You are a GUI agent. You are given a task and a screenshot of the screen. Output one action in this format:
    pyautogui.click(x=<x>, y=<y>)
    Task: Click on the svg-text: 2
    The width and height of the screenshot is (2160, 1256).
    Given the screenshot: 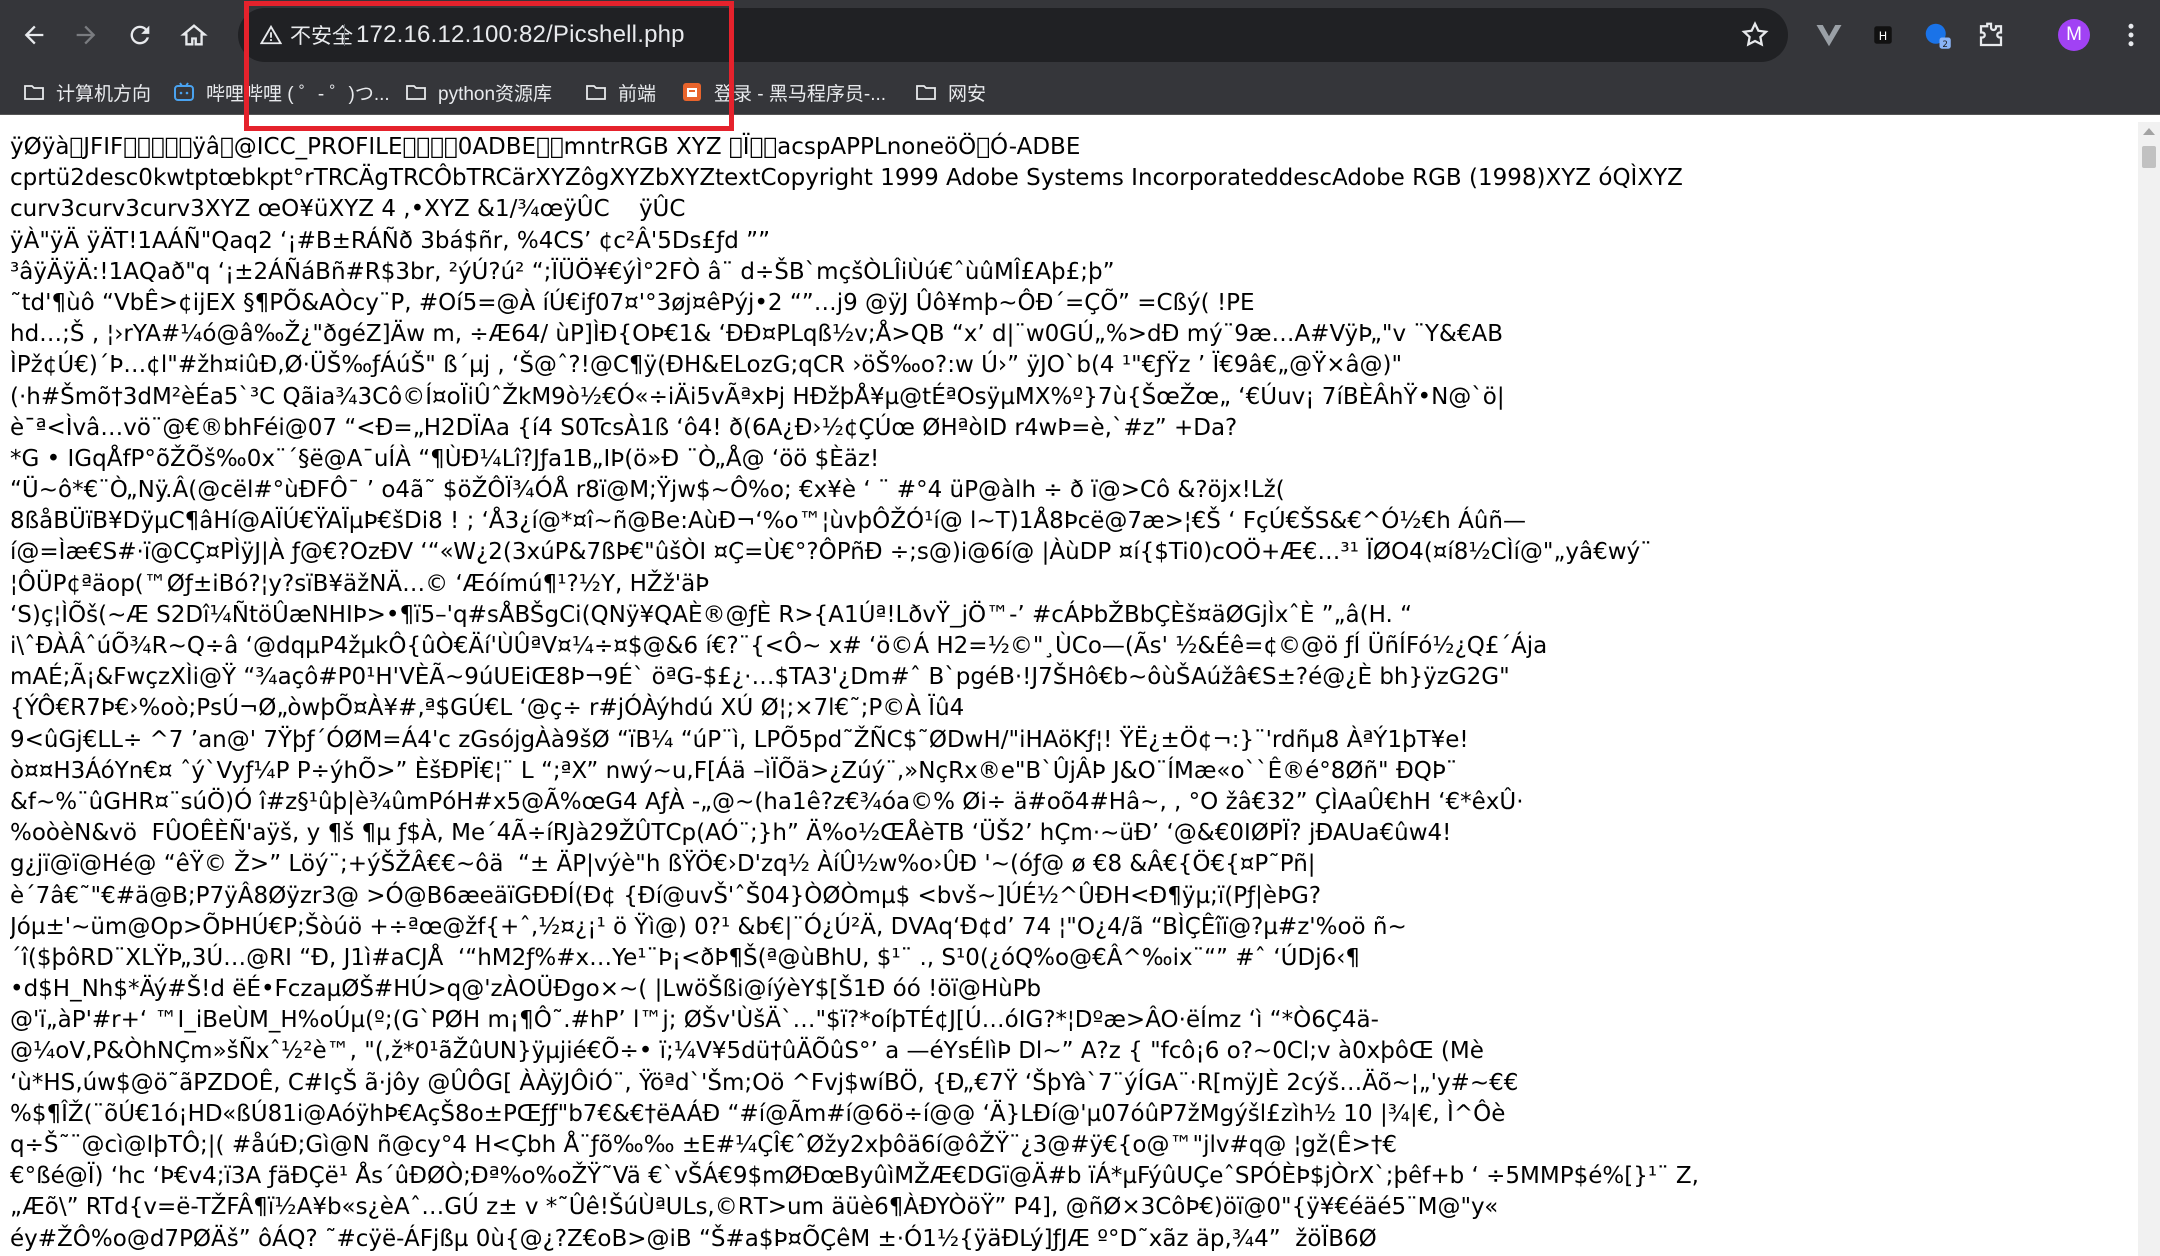 What is the action you would take?
    pyautogui.click(x=1945, y=45)
    